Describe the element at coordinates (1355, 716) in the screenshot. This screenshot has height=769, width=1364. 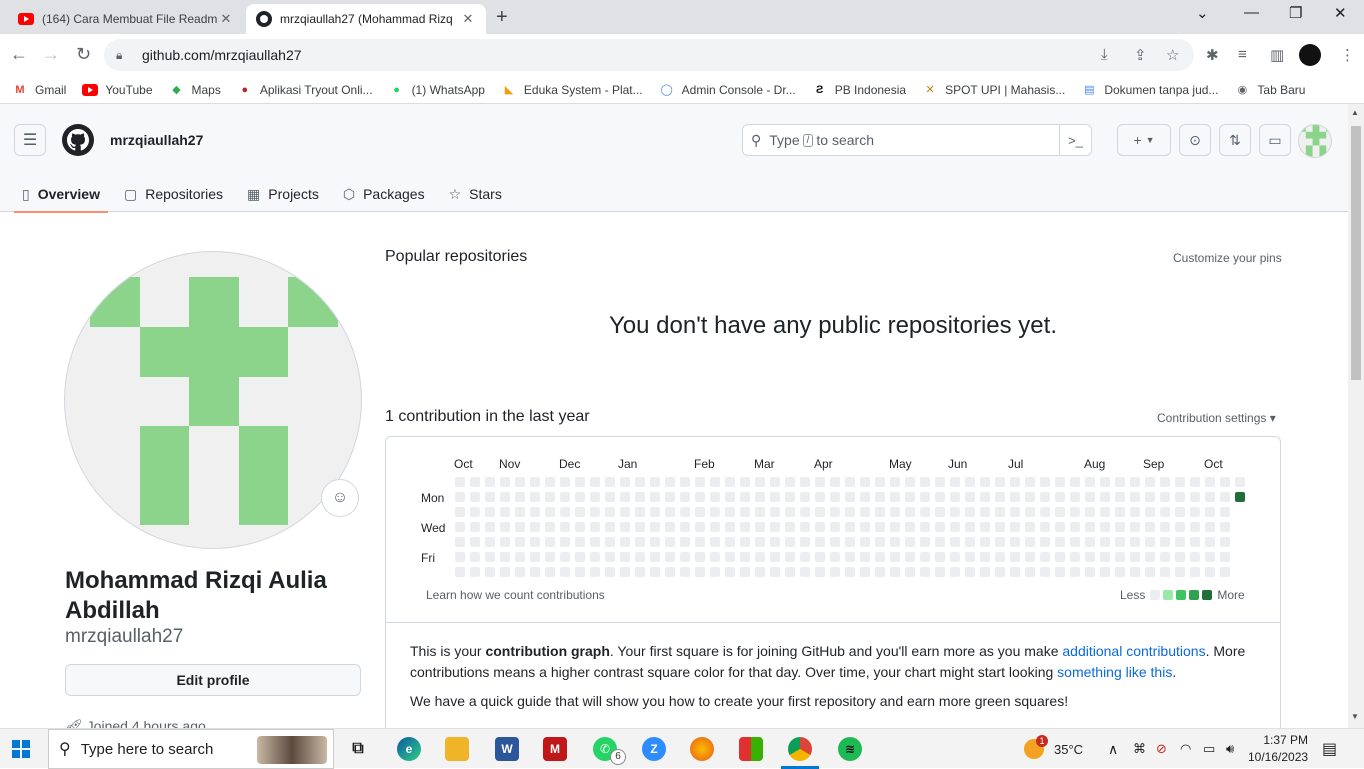
I see `scroll-down-icon: ▼` at that location.